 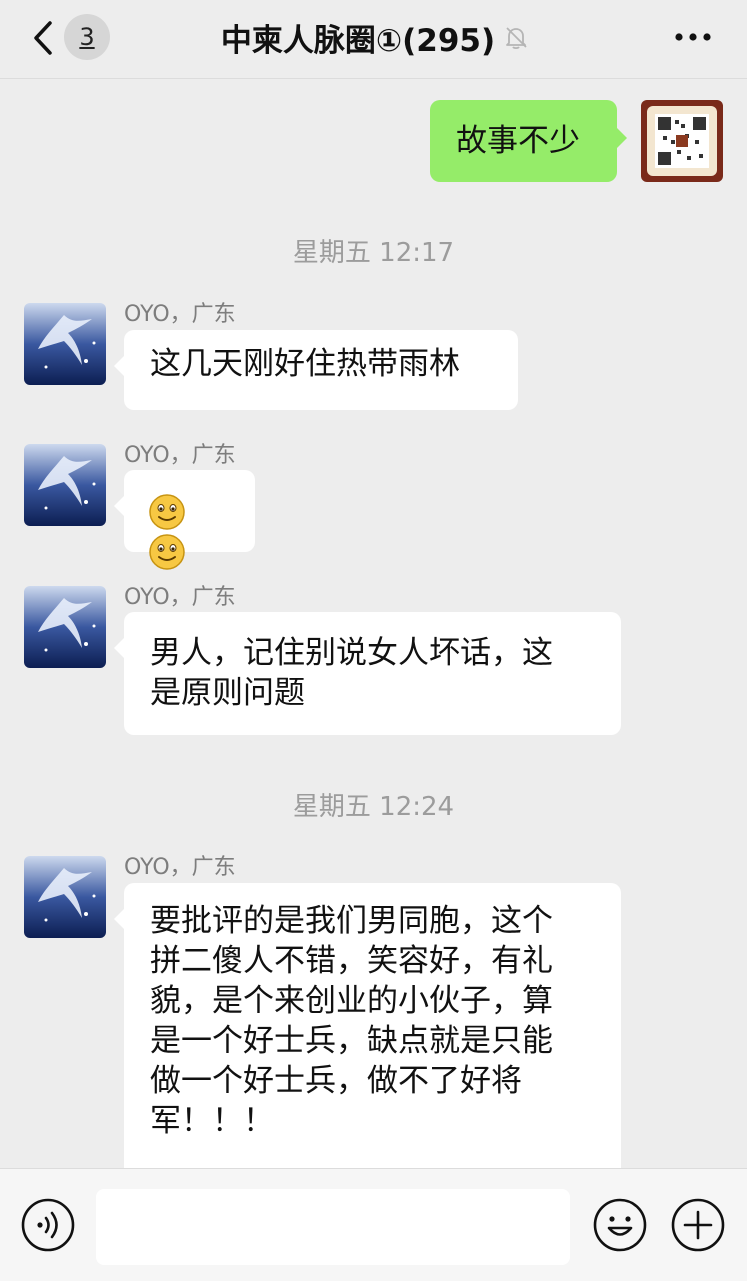 I want to click on message-bubble: 男人，记住别说女人坏话，这 是原则问题, so click(x=367, y=673).